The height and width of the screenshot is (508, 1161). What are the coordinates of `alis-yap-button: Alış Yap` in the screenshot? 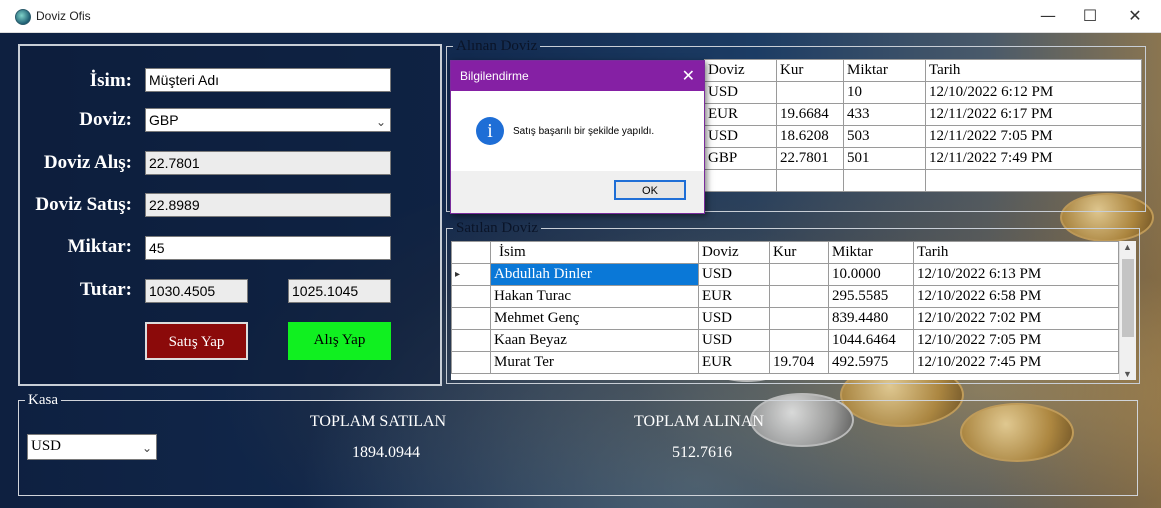 It's located at (339, 341).